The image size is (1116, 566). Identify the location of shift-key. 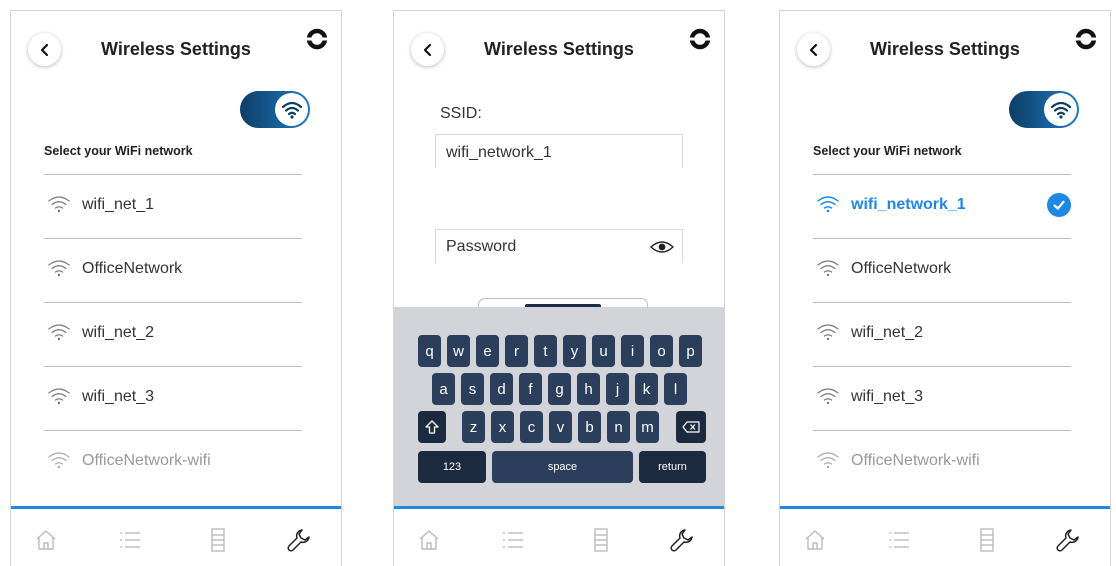
(432, 427).